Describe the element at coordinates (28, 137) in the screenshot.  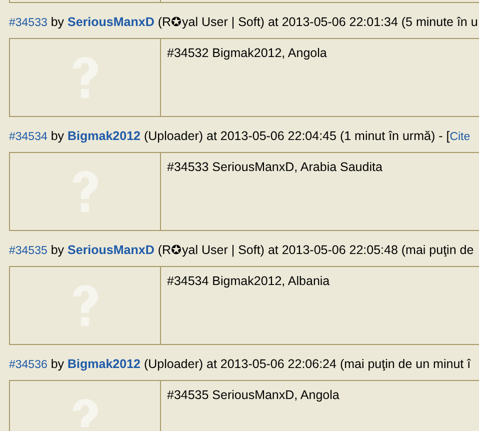
I see `post-link: #34534` at that location.